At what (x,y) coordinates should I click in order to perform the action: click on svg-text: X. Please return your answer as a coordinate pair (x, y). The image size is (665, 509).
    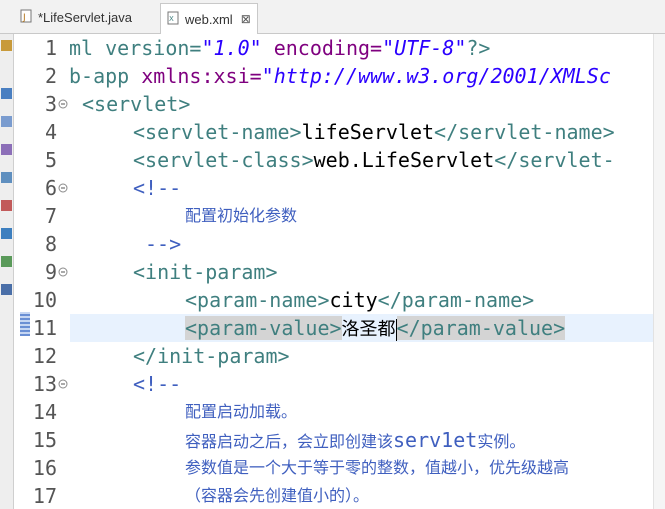
    Looking at the image, I should click on (171, 19).